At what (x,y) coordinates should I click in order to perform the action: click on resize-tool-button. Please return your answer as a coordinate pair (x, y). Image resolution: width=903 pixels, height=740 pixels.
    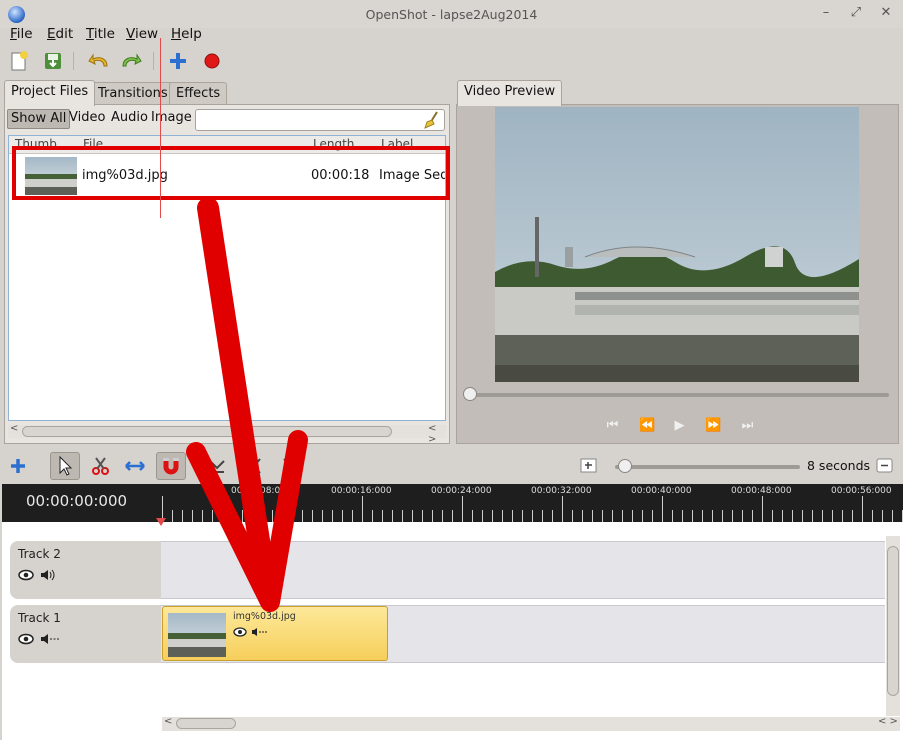
    Looking at the image, I should click on (135, 466).